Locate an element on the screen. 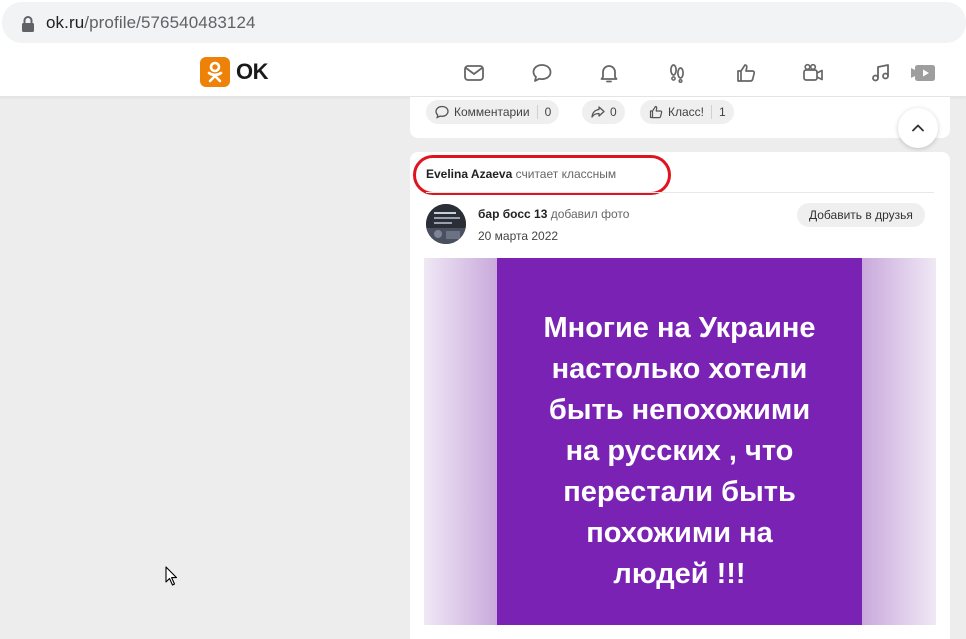  chevron-up-icon is located at coordinates (918, 128).